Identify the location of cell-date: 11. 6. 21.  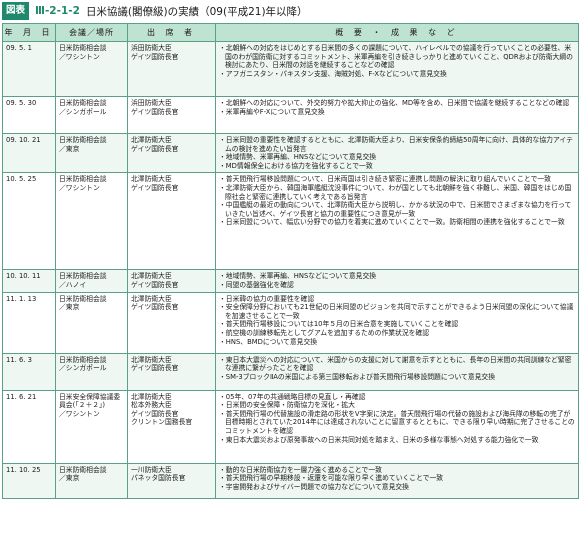
(29, 426).